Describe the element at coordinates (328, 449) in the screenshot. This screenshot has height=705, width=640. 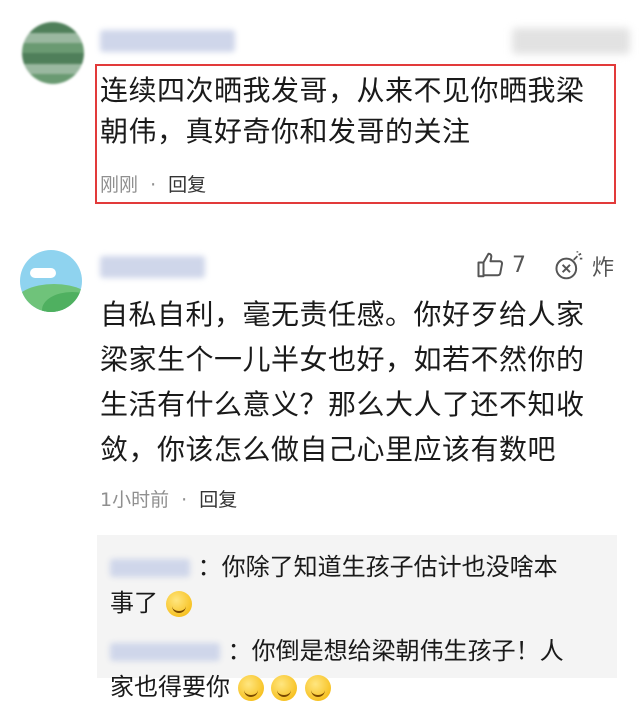
I see `comment-line: 敛，你该怎么做自己心里应该有数吧` at that location.